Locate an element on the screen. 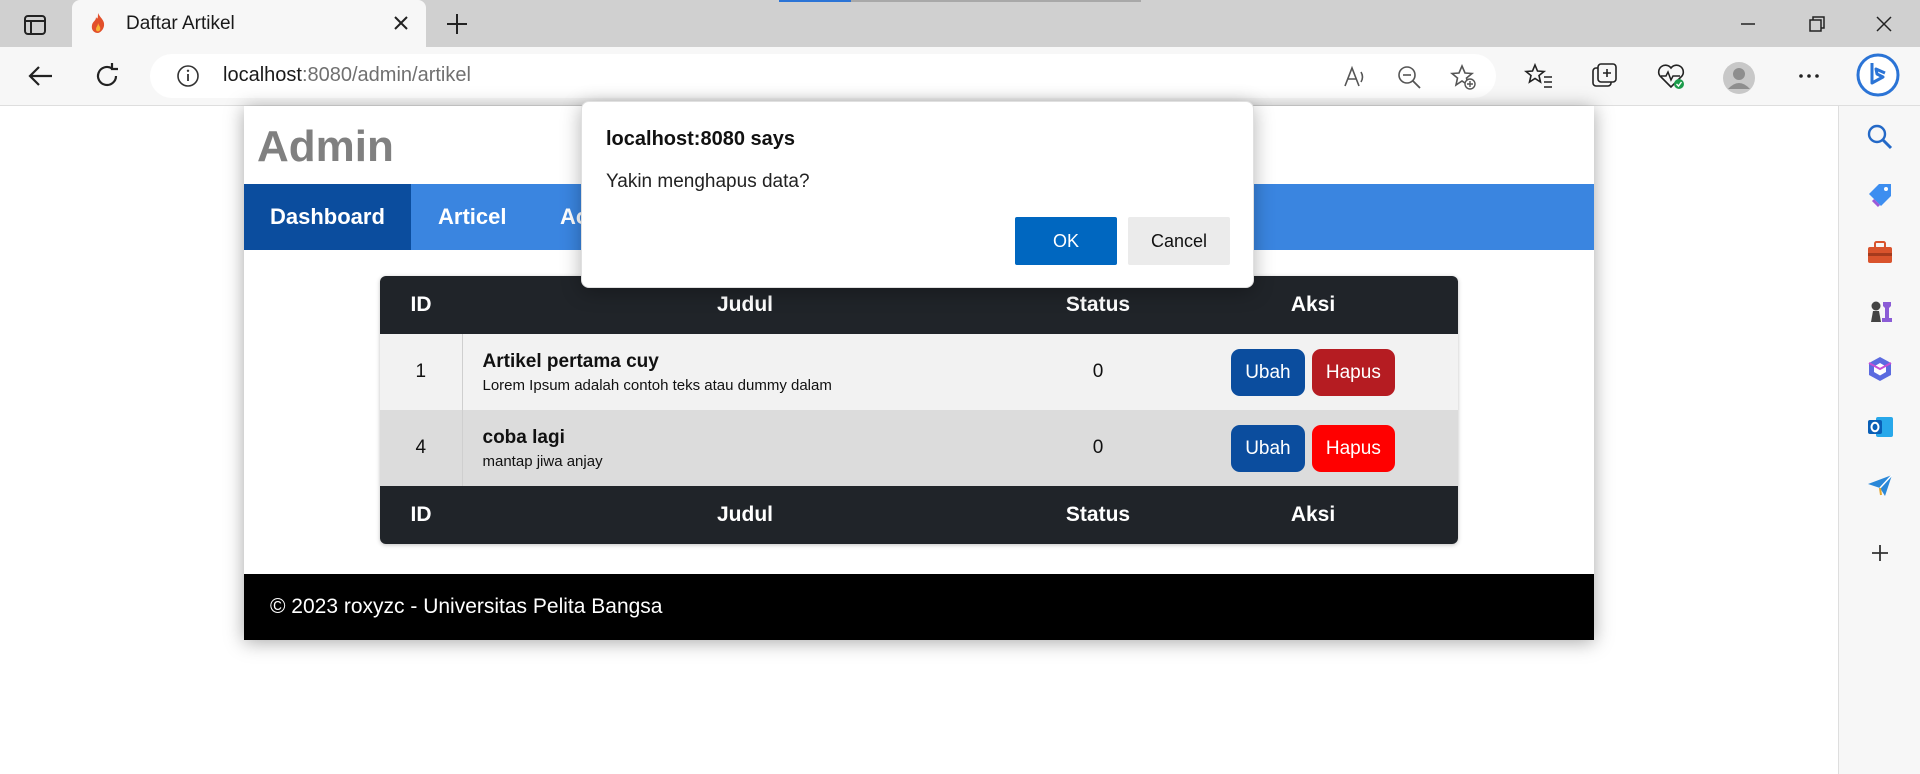 This screenshot has height=774, width=1920. close-tab-icon is located at coordinates (401, 23).